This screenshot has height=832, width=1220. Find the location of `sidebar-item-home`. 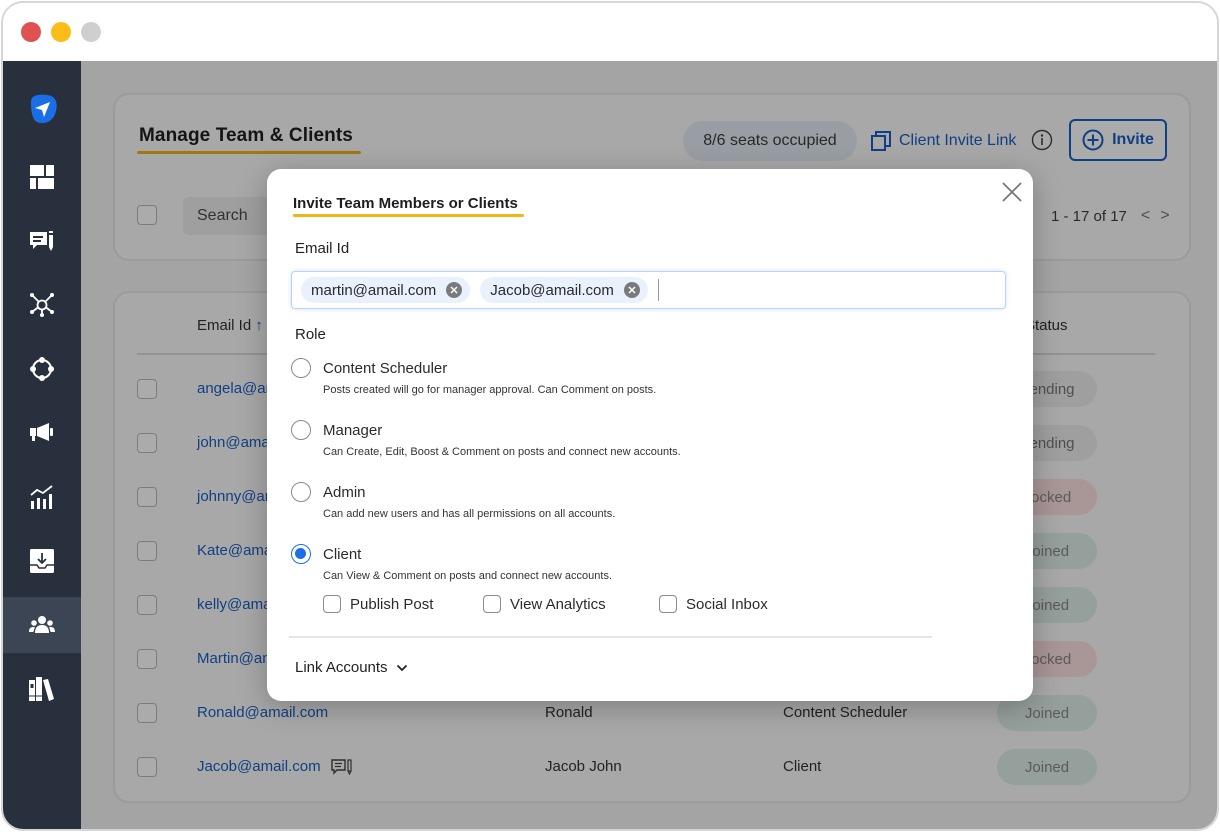

sidebar-item-home is located at coordinates (42, 109).